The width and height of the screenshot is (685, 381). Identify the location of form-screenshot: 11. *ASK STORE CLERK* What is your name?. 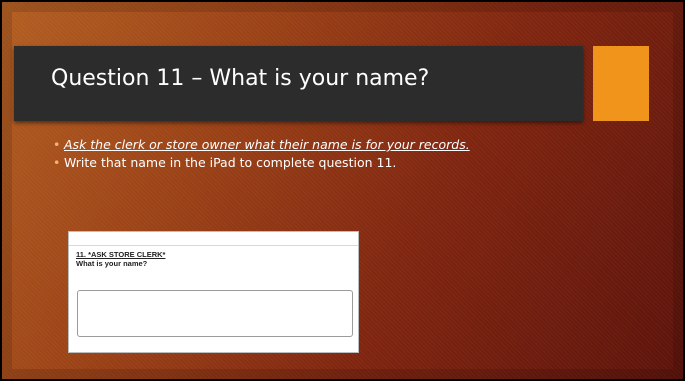
(213, 292).